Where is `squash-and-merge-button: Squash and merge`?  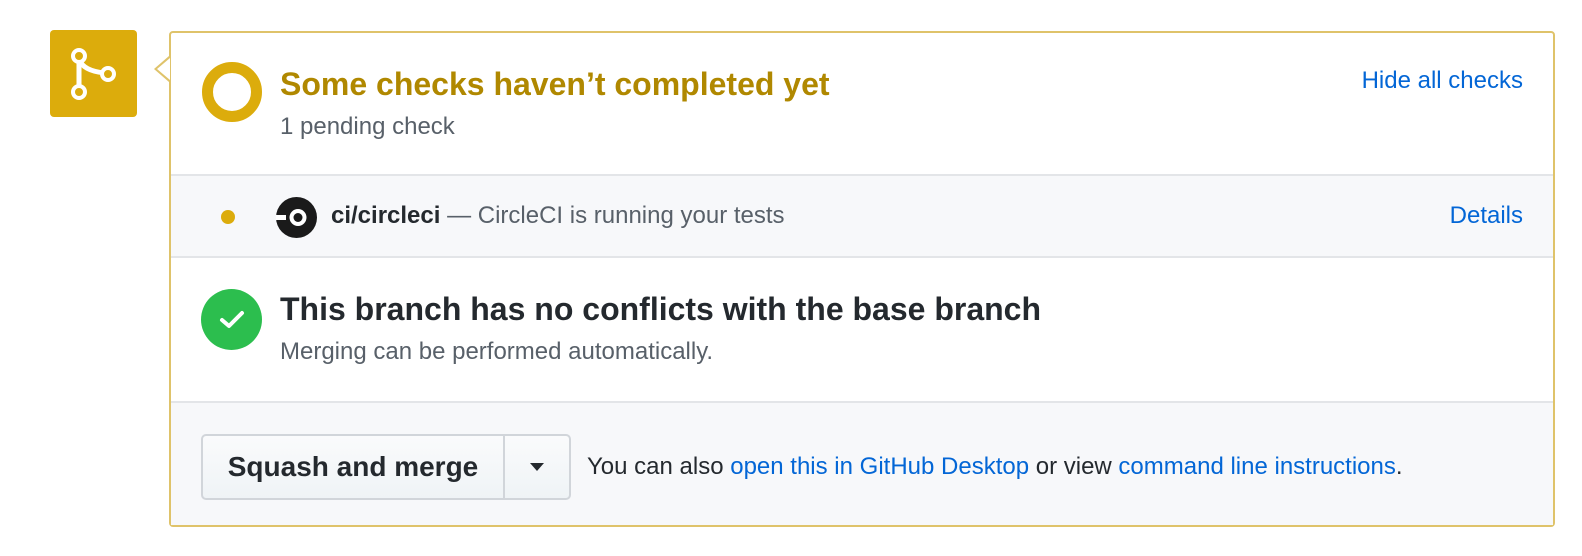
squash-and-merge-button: Squash and merge is located at coordinates (354, 467).